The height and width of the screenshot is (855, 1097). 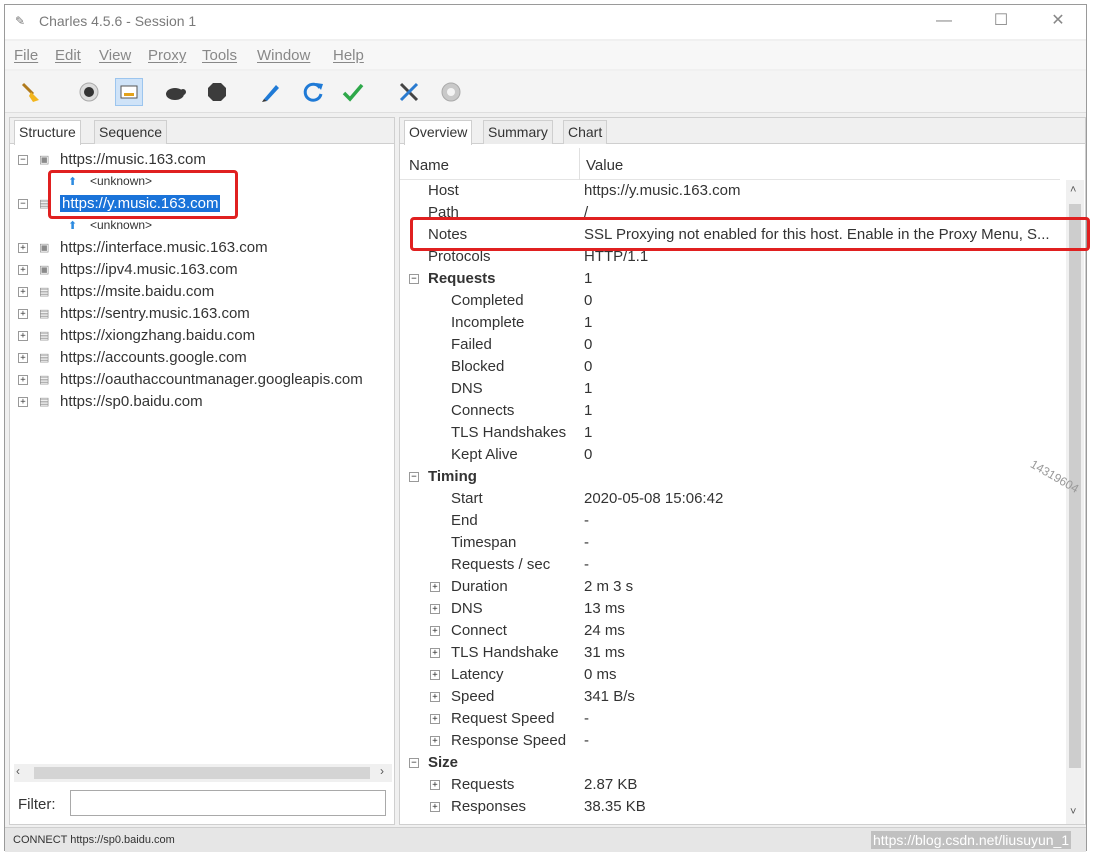 What do you see at coordinates (409, 92) in the screenshot?
I see `tools-button` at bounding box center [409, 92].